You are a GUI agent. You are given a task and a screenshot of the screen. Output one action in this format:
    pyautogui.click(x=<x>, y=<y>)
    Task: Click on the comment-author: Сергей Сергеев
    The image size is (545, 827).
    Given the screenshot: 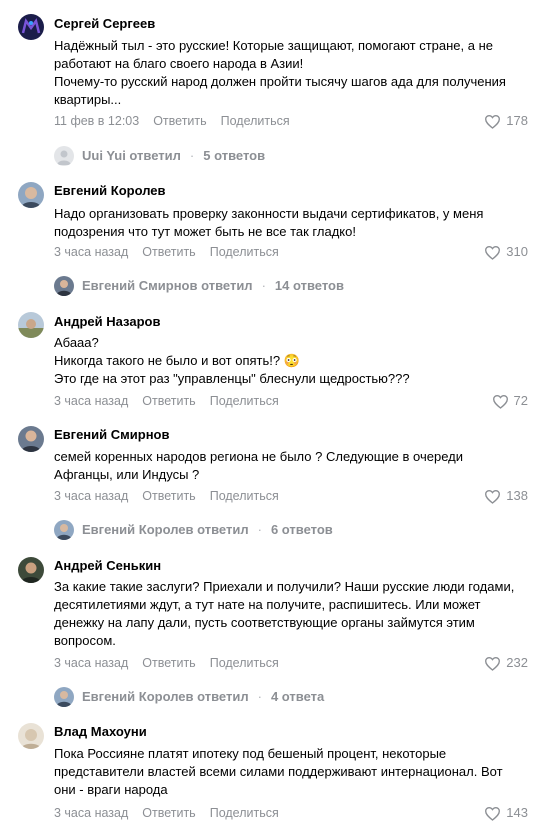 What is the action you would take?
    pyautogui.click(x=104, y=24)
    